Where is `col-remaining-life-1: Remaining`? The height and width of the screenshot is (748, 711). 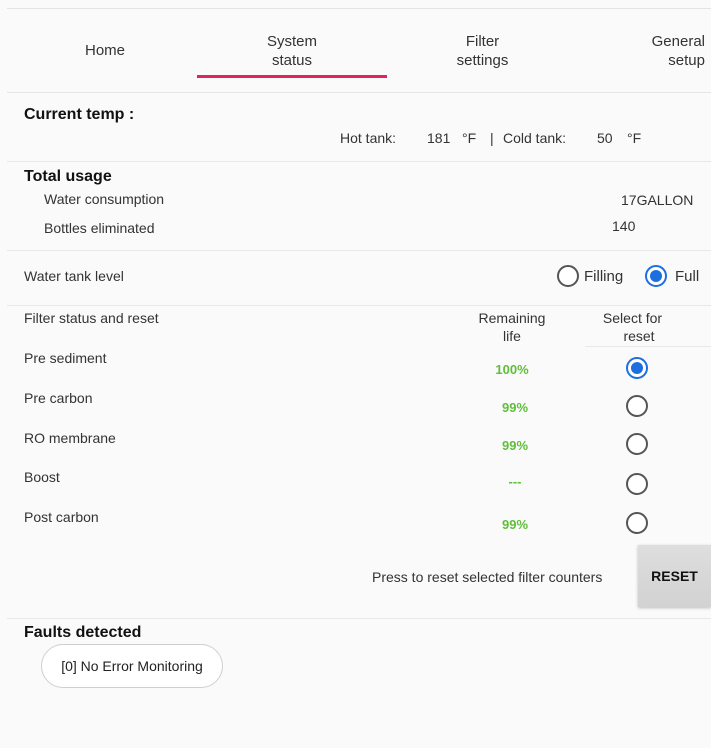
col-remaining-life-1: Remaining is located at coordinates (512, 318).